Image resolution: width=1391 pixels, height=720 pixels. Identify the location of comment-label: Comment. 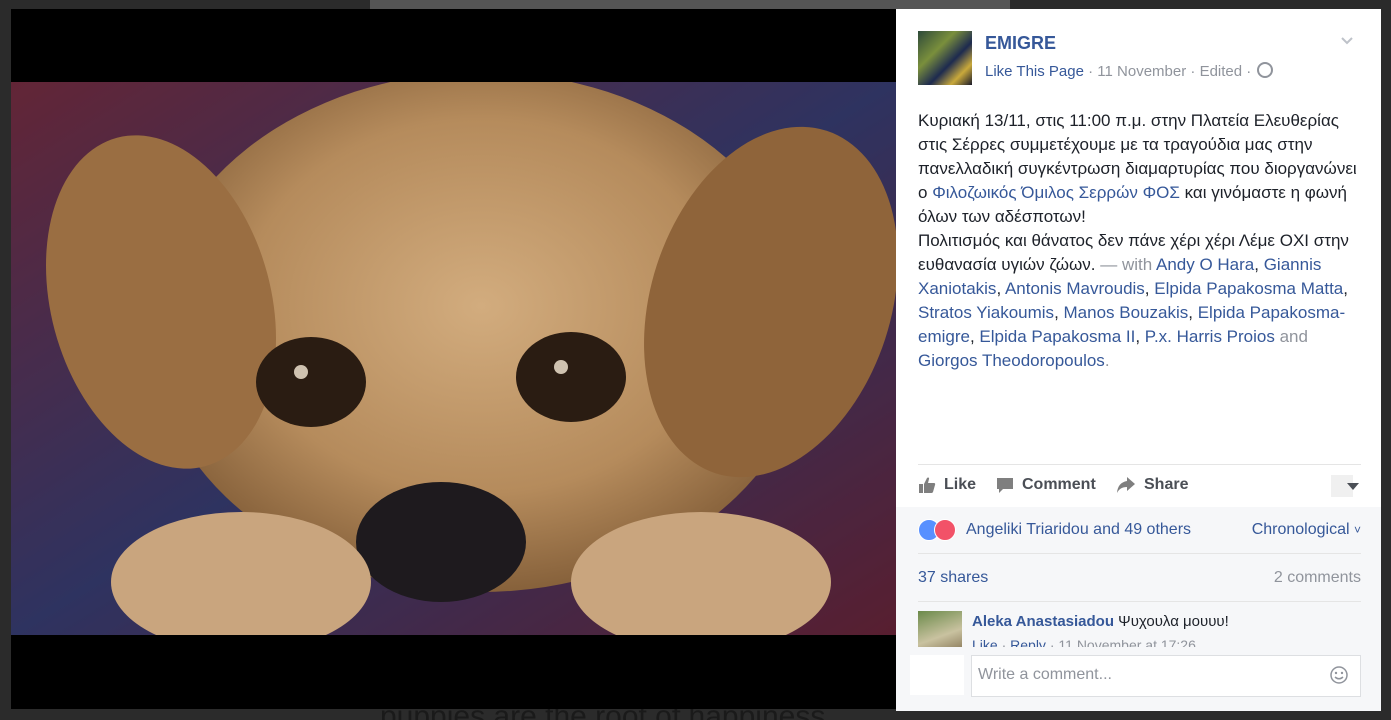
(1059, 484).